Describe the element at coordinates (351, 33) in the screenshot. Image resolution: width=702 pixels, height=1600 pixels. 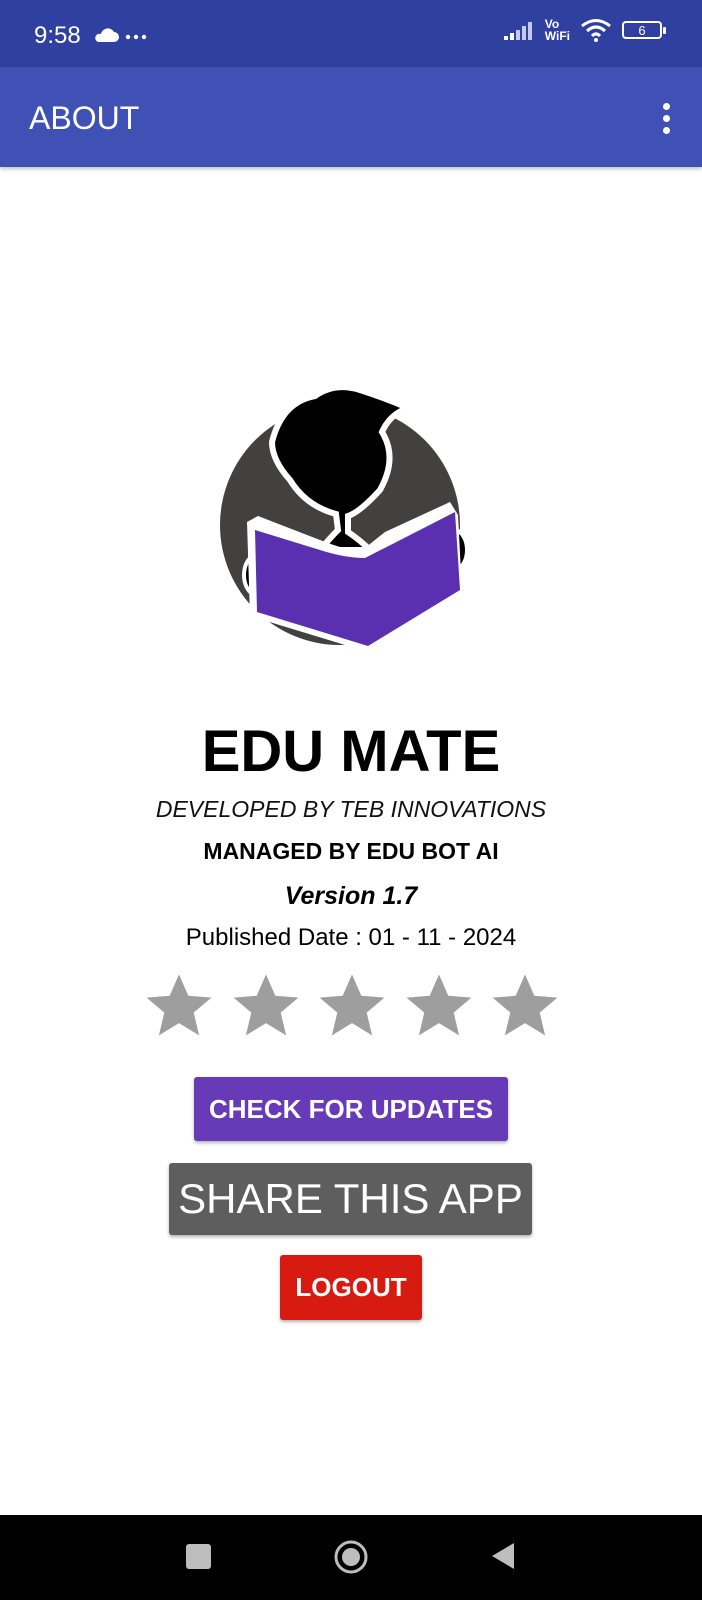
I see `status-bar: 9:58 Vo WiFi 6` at that location.